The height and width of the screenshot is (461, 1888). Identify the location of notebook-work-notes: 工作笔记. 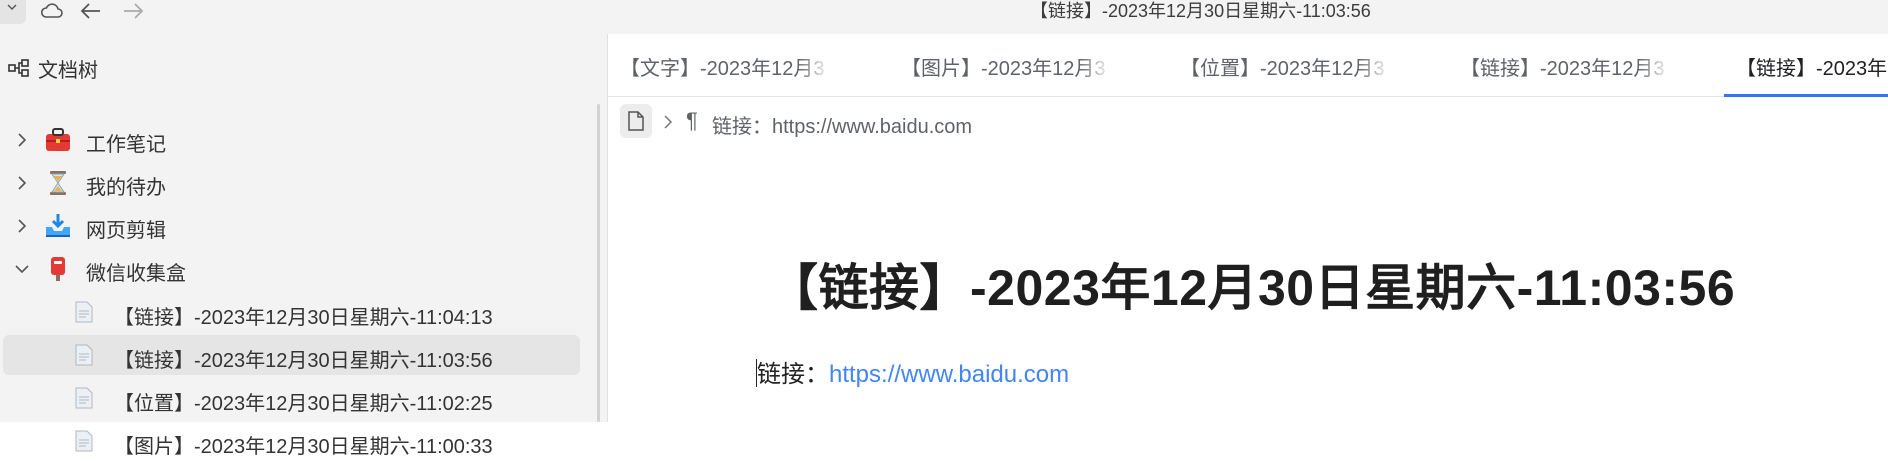
(290, 140).